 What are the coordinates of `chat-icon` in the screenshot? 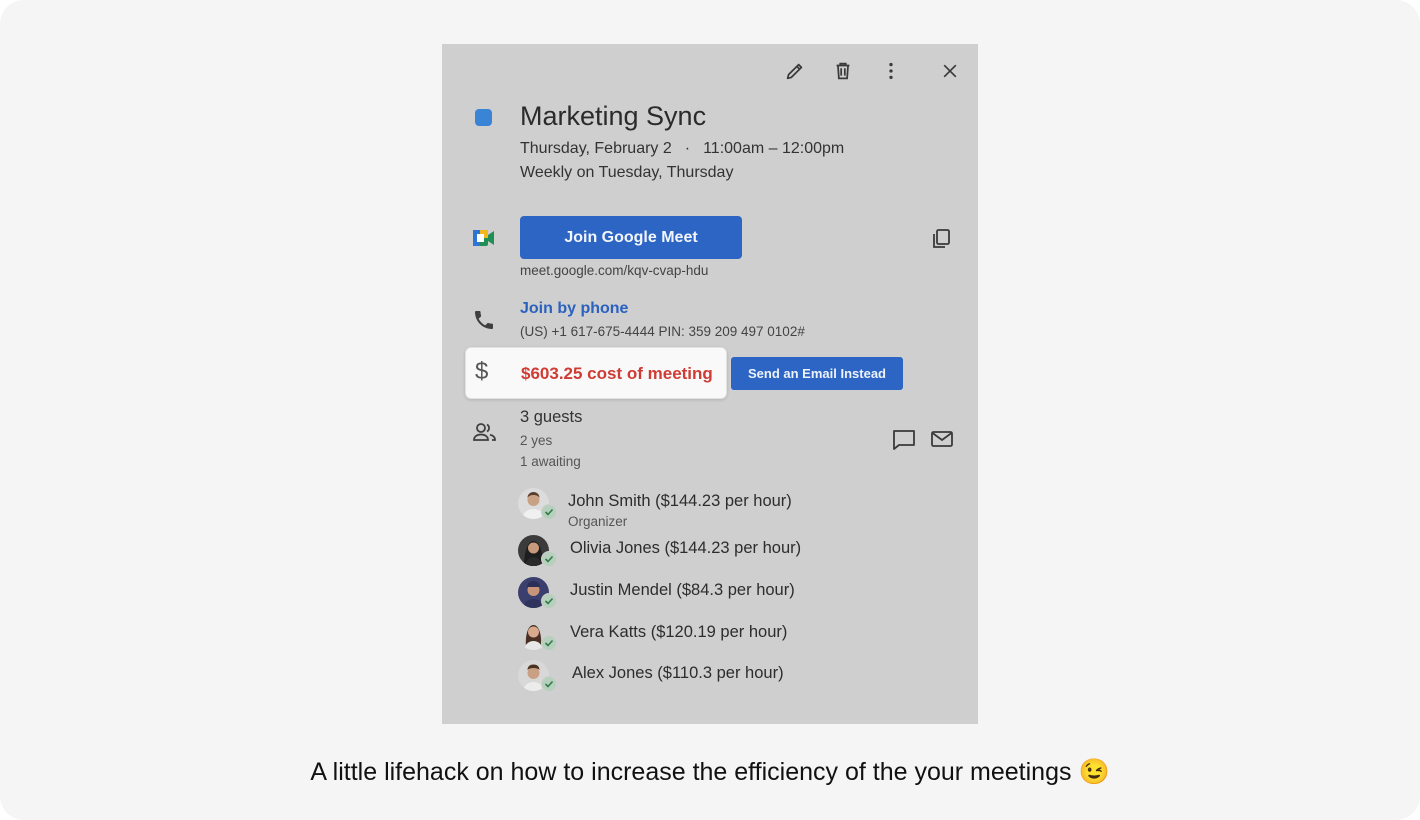 It's located at (904, 442).